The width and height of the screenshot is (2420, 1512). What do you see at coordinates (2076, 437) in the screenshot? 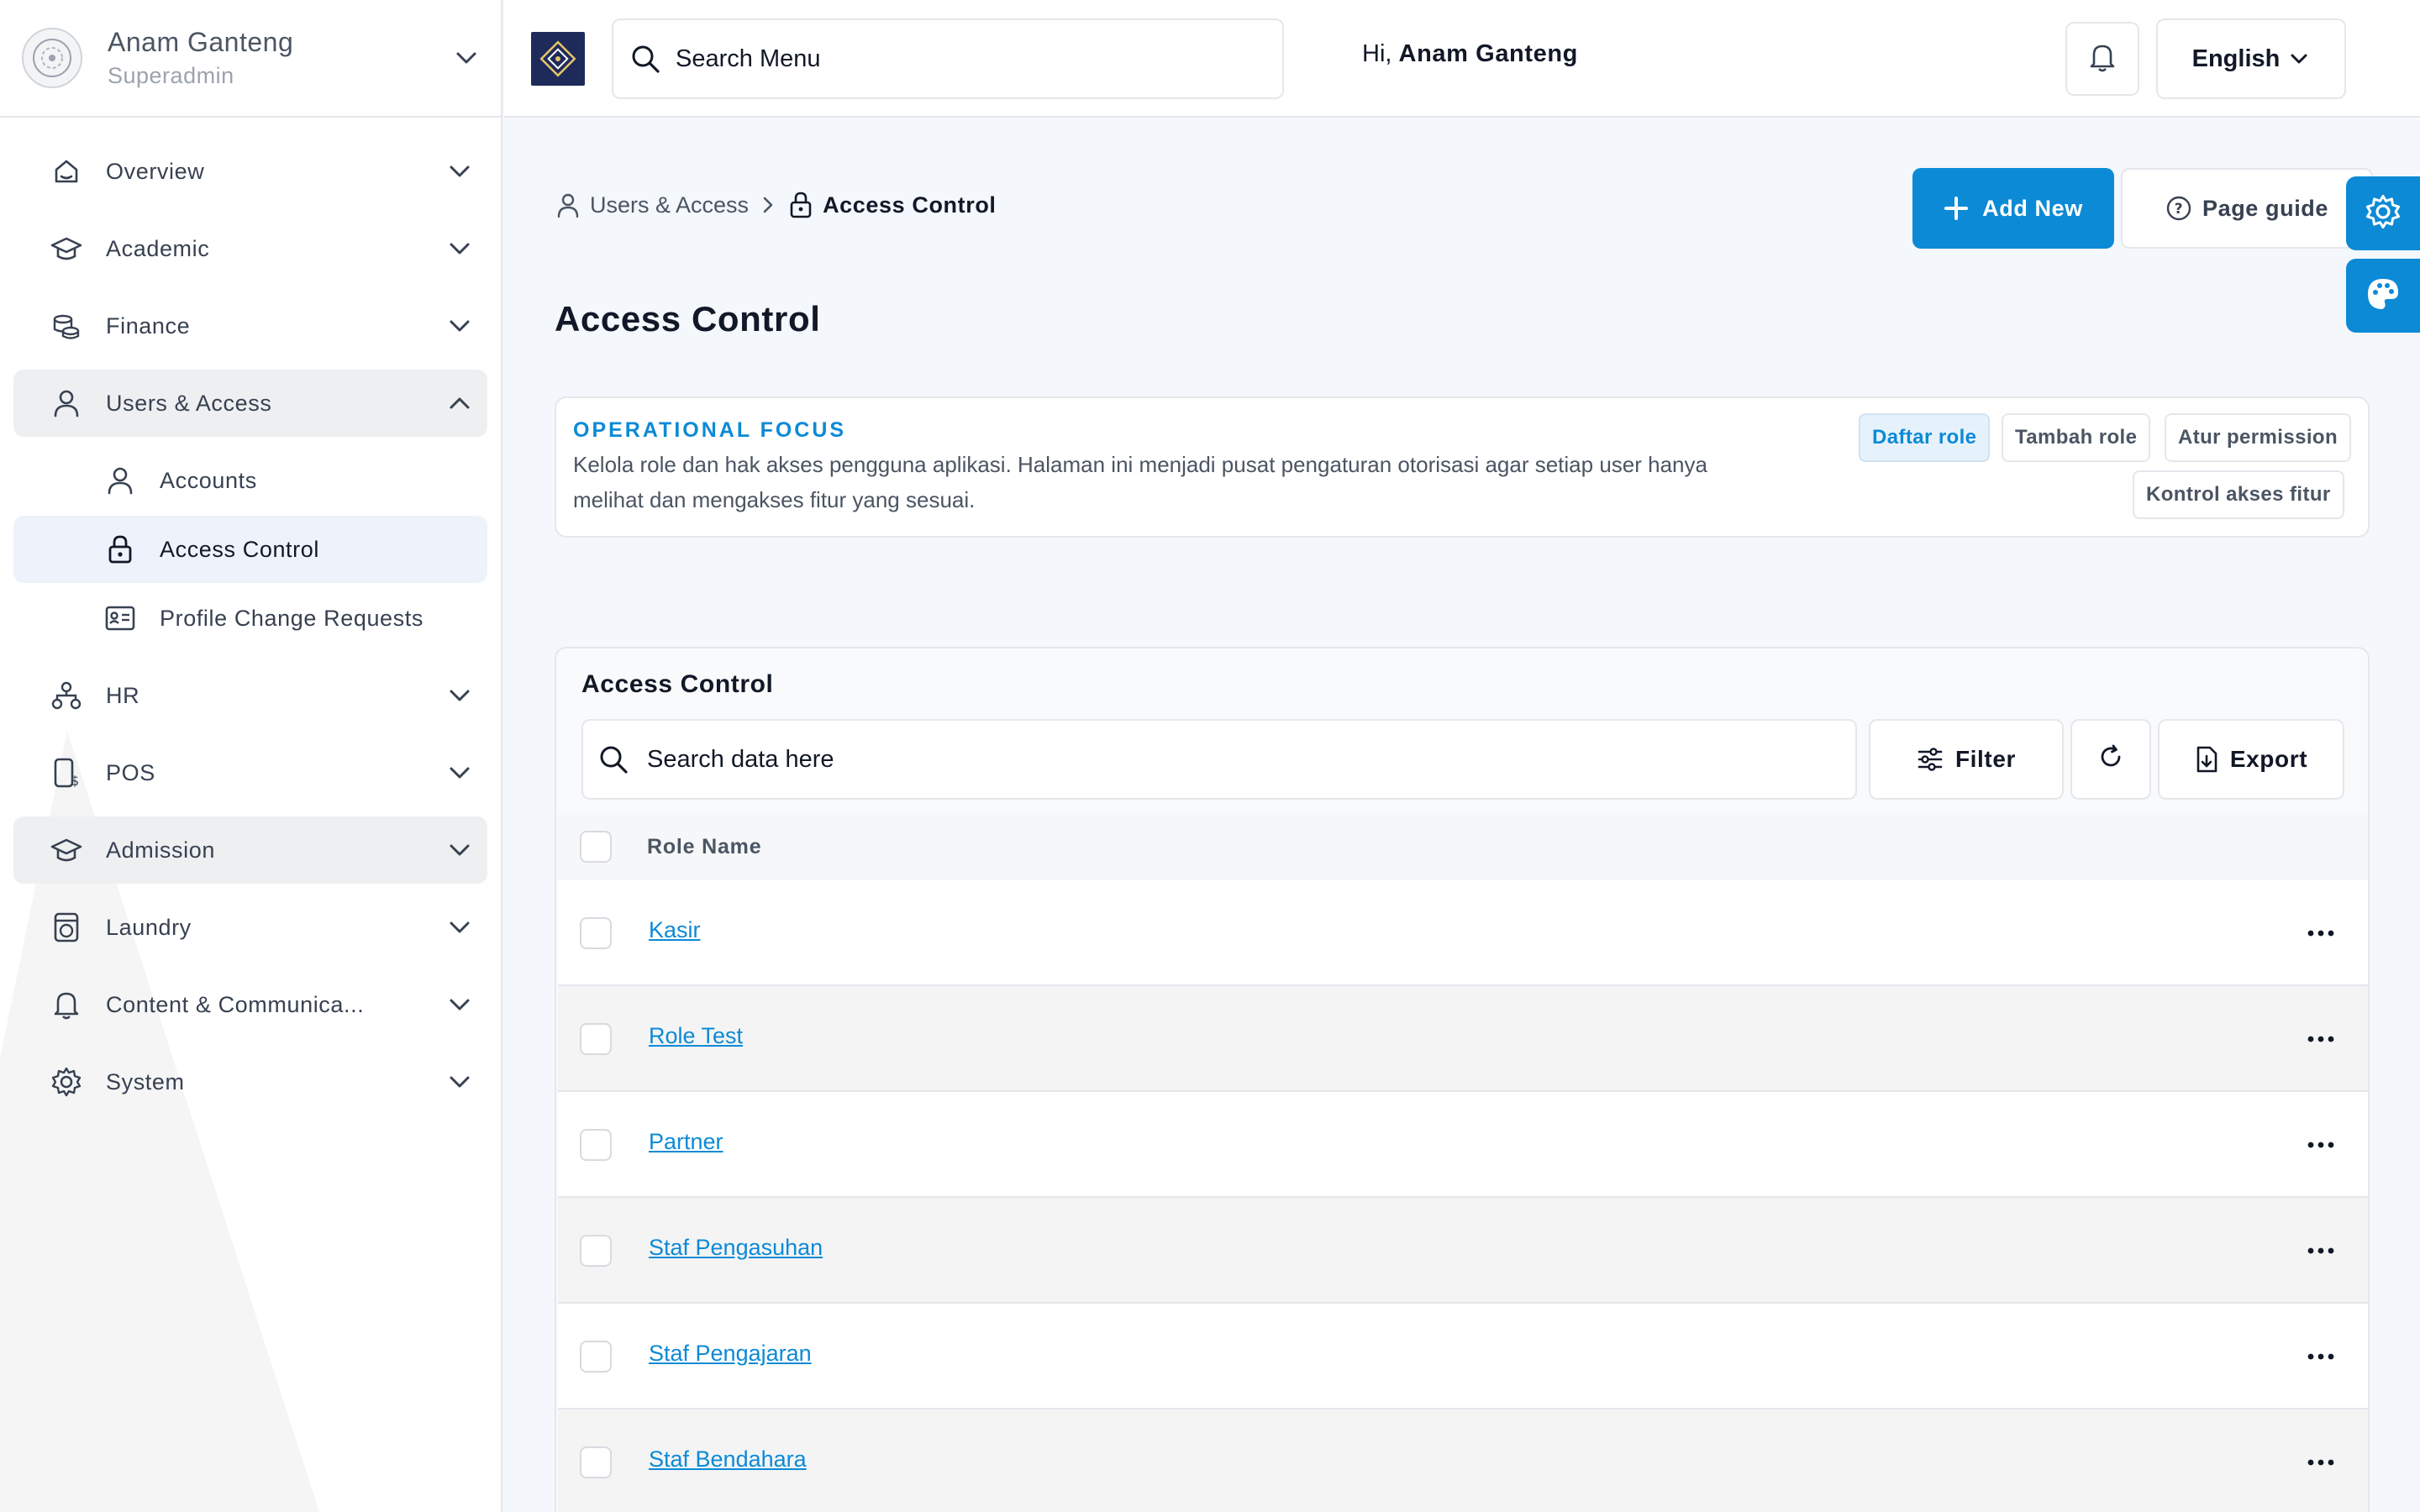
I see `chip-tambah-role: Tambah role` at bounding box center [2076, 437].